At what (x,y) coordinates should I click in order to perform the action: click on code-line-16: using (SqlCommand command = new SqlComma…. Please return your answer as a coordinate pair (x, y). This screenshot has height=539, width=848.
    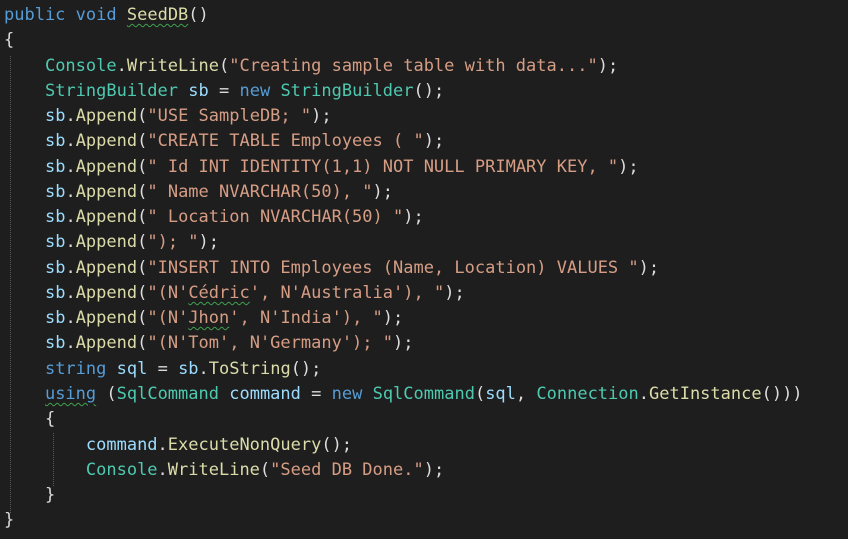
    Looking at the image, I should click on (403, 394).